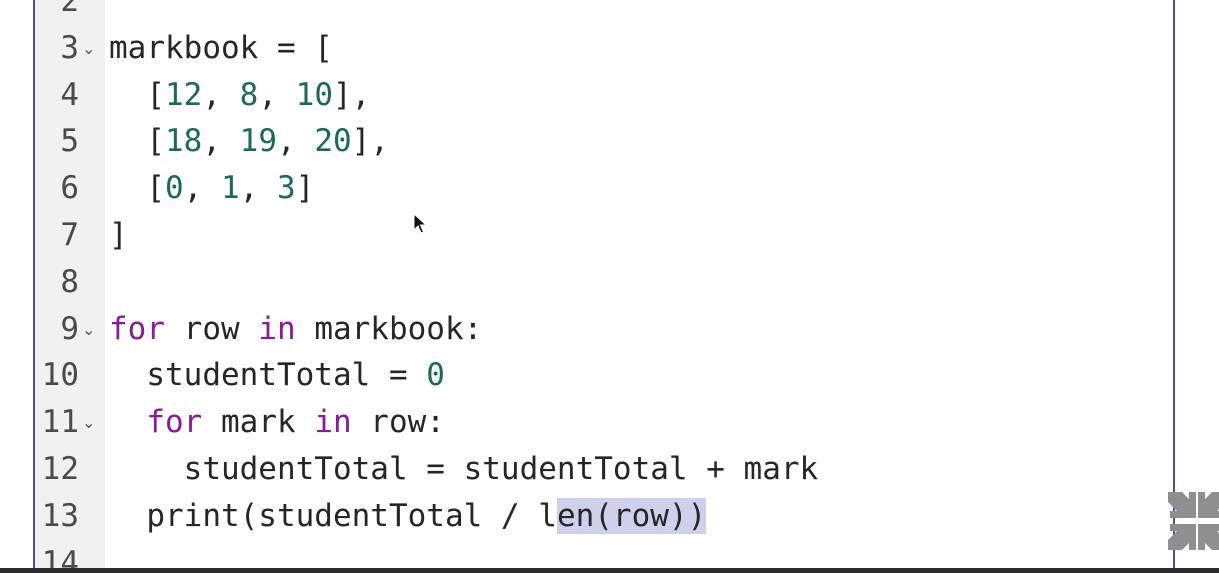  I want to click on code-line: 9 ⌄ for row in markbook:, so click(604, 329).